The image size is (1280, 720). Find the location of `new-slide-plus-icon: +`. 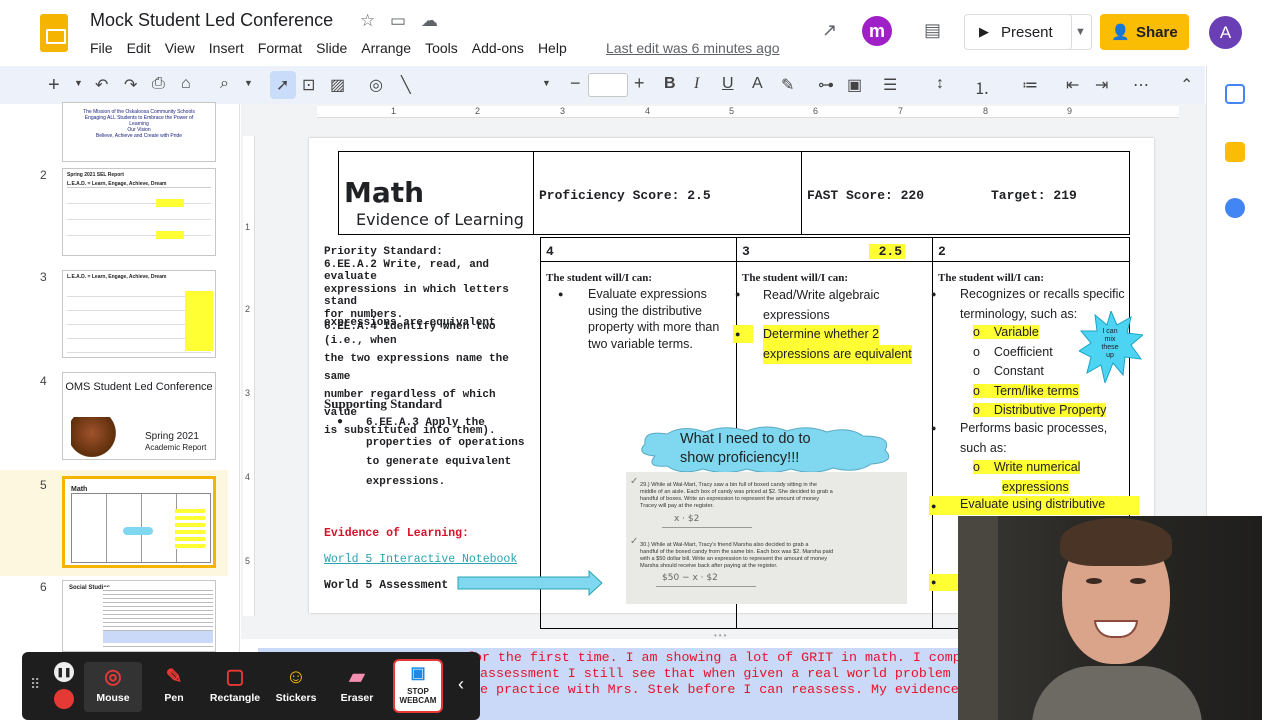

new-slide-plus-icon: + is located at coordinates (54, 85).